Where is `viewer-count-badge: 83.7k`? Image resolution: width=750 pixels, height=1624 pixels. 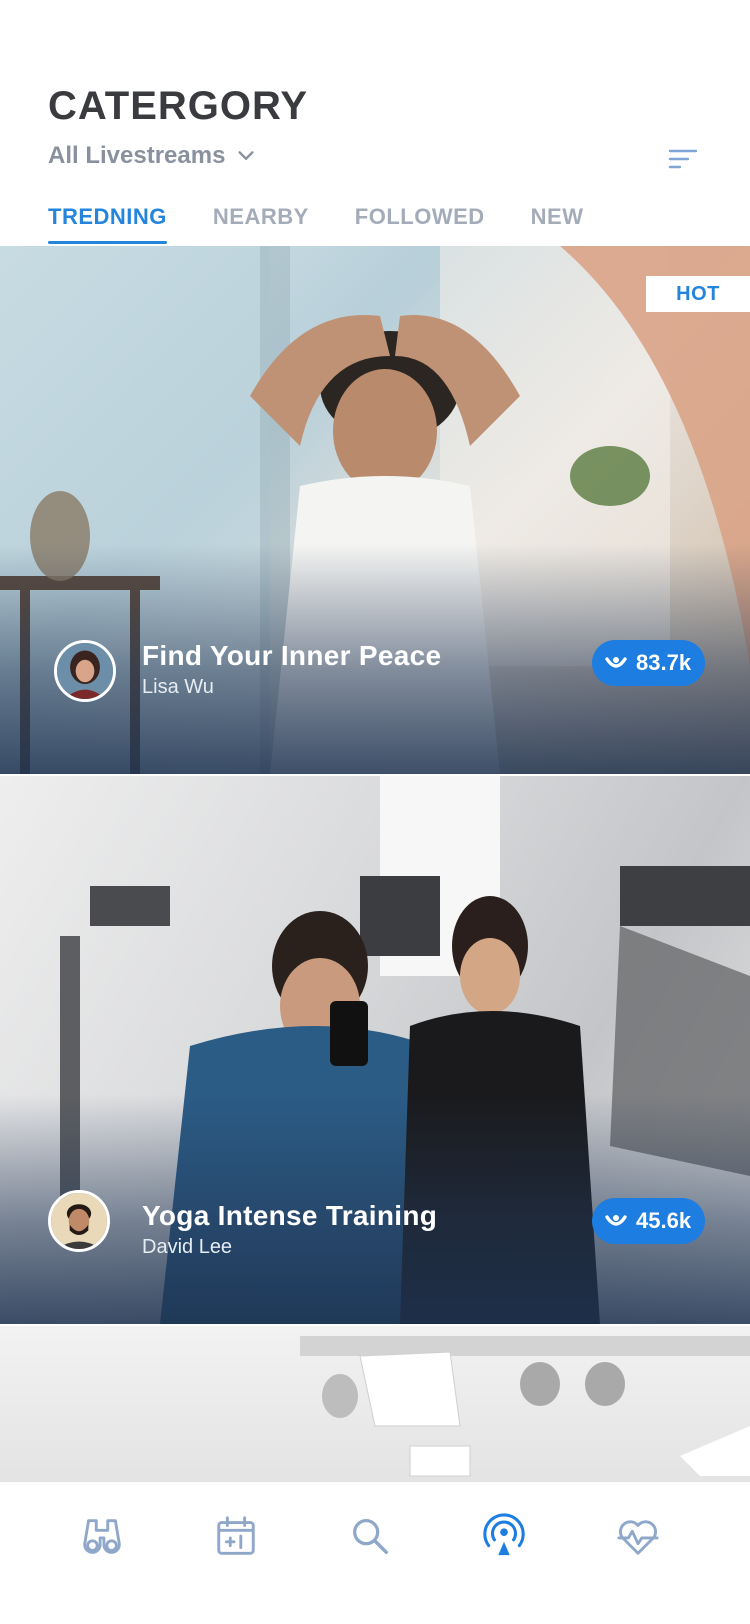
viewer-count-badge: 83.7k is located at coordinates (649, 663).